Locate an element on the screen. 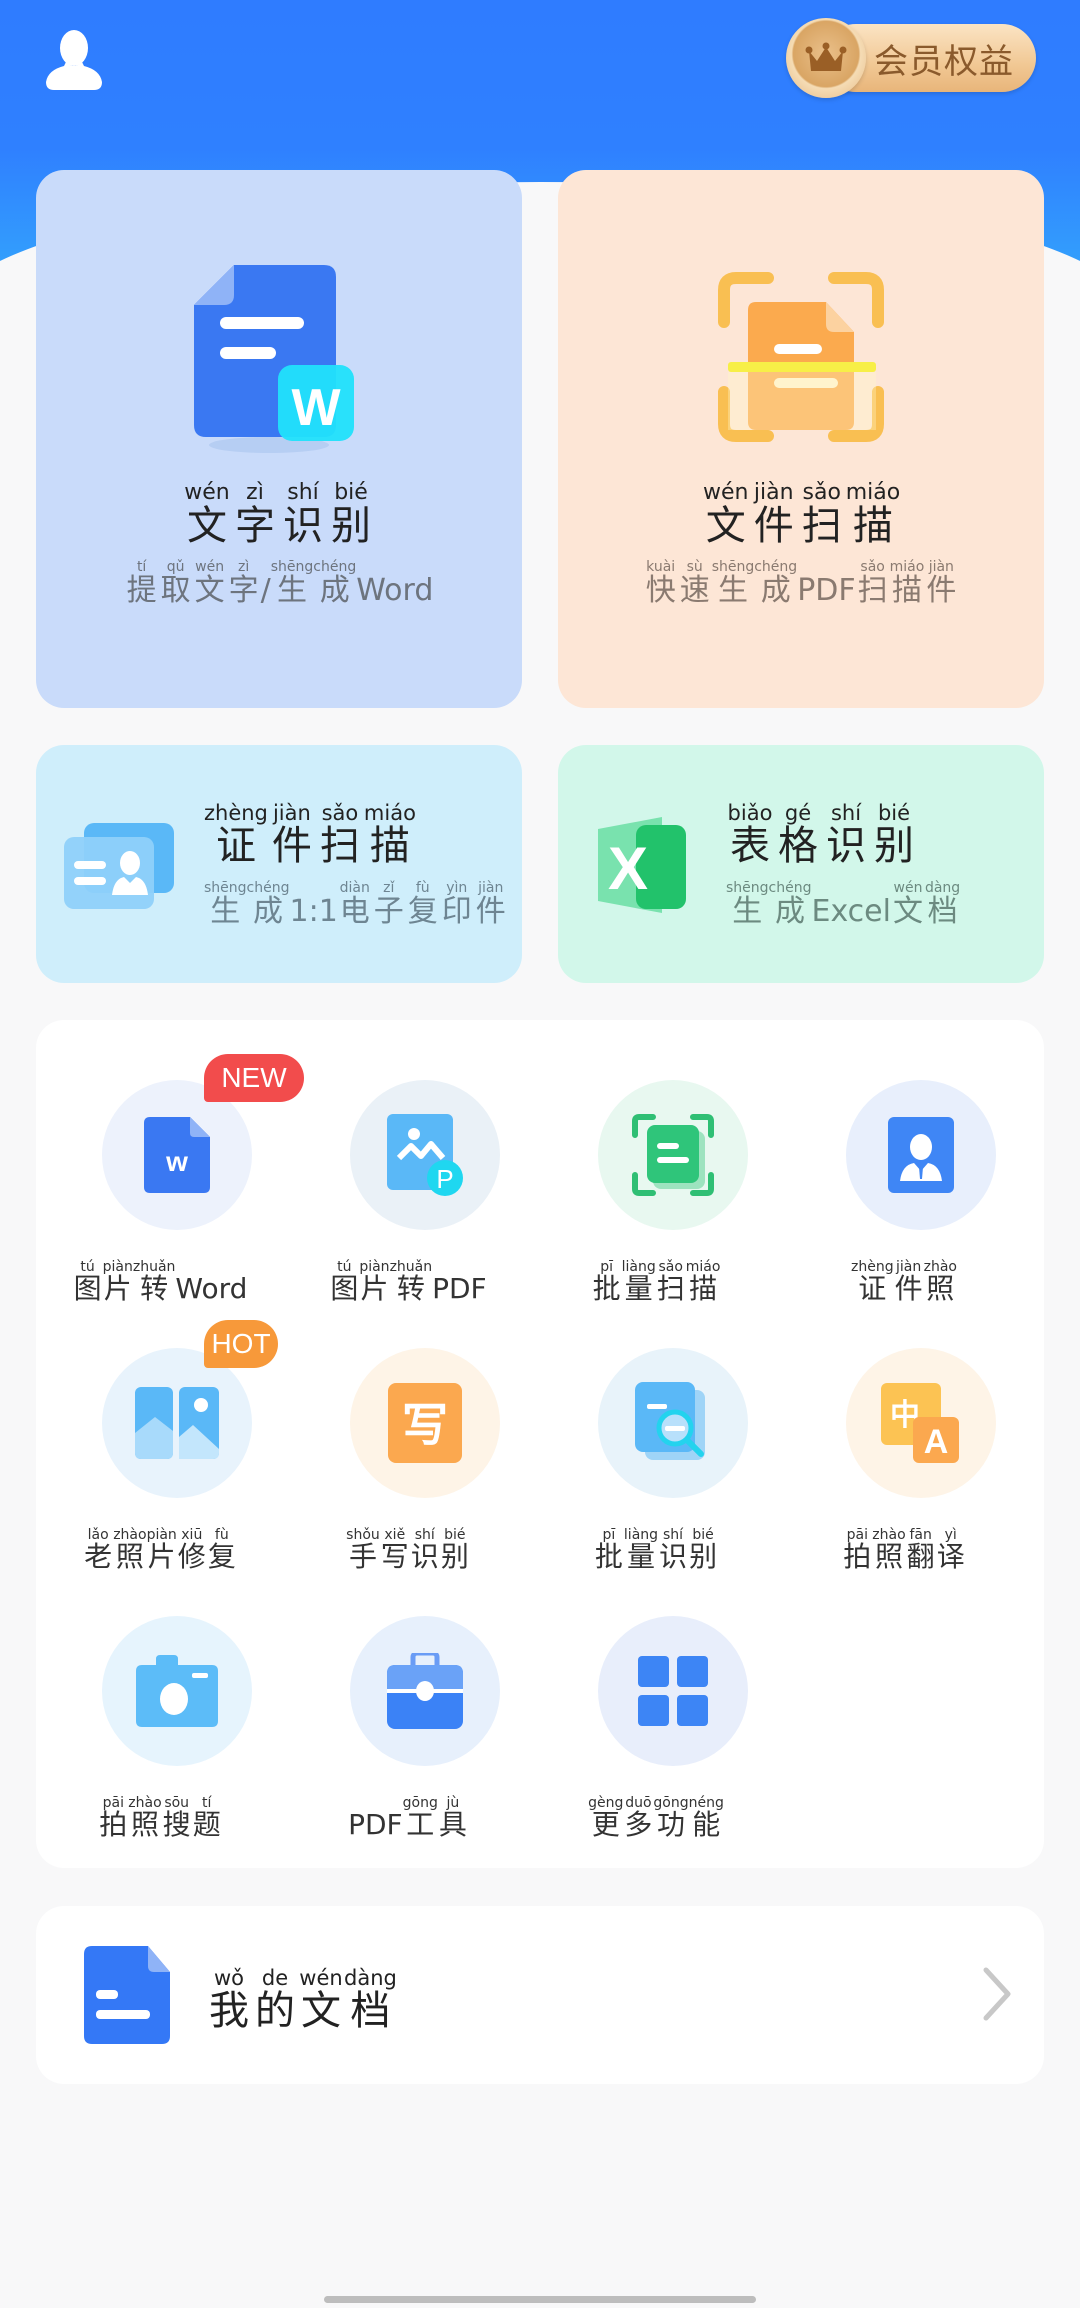 The image size is (1080, 2308). pinyin: shí is located at coordinates (303, 492).